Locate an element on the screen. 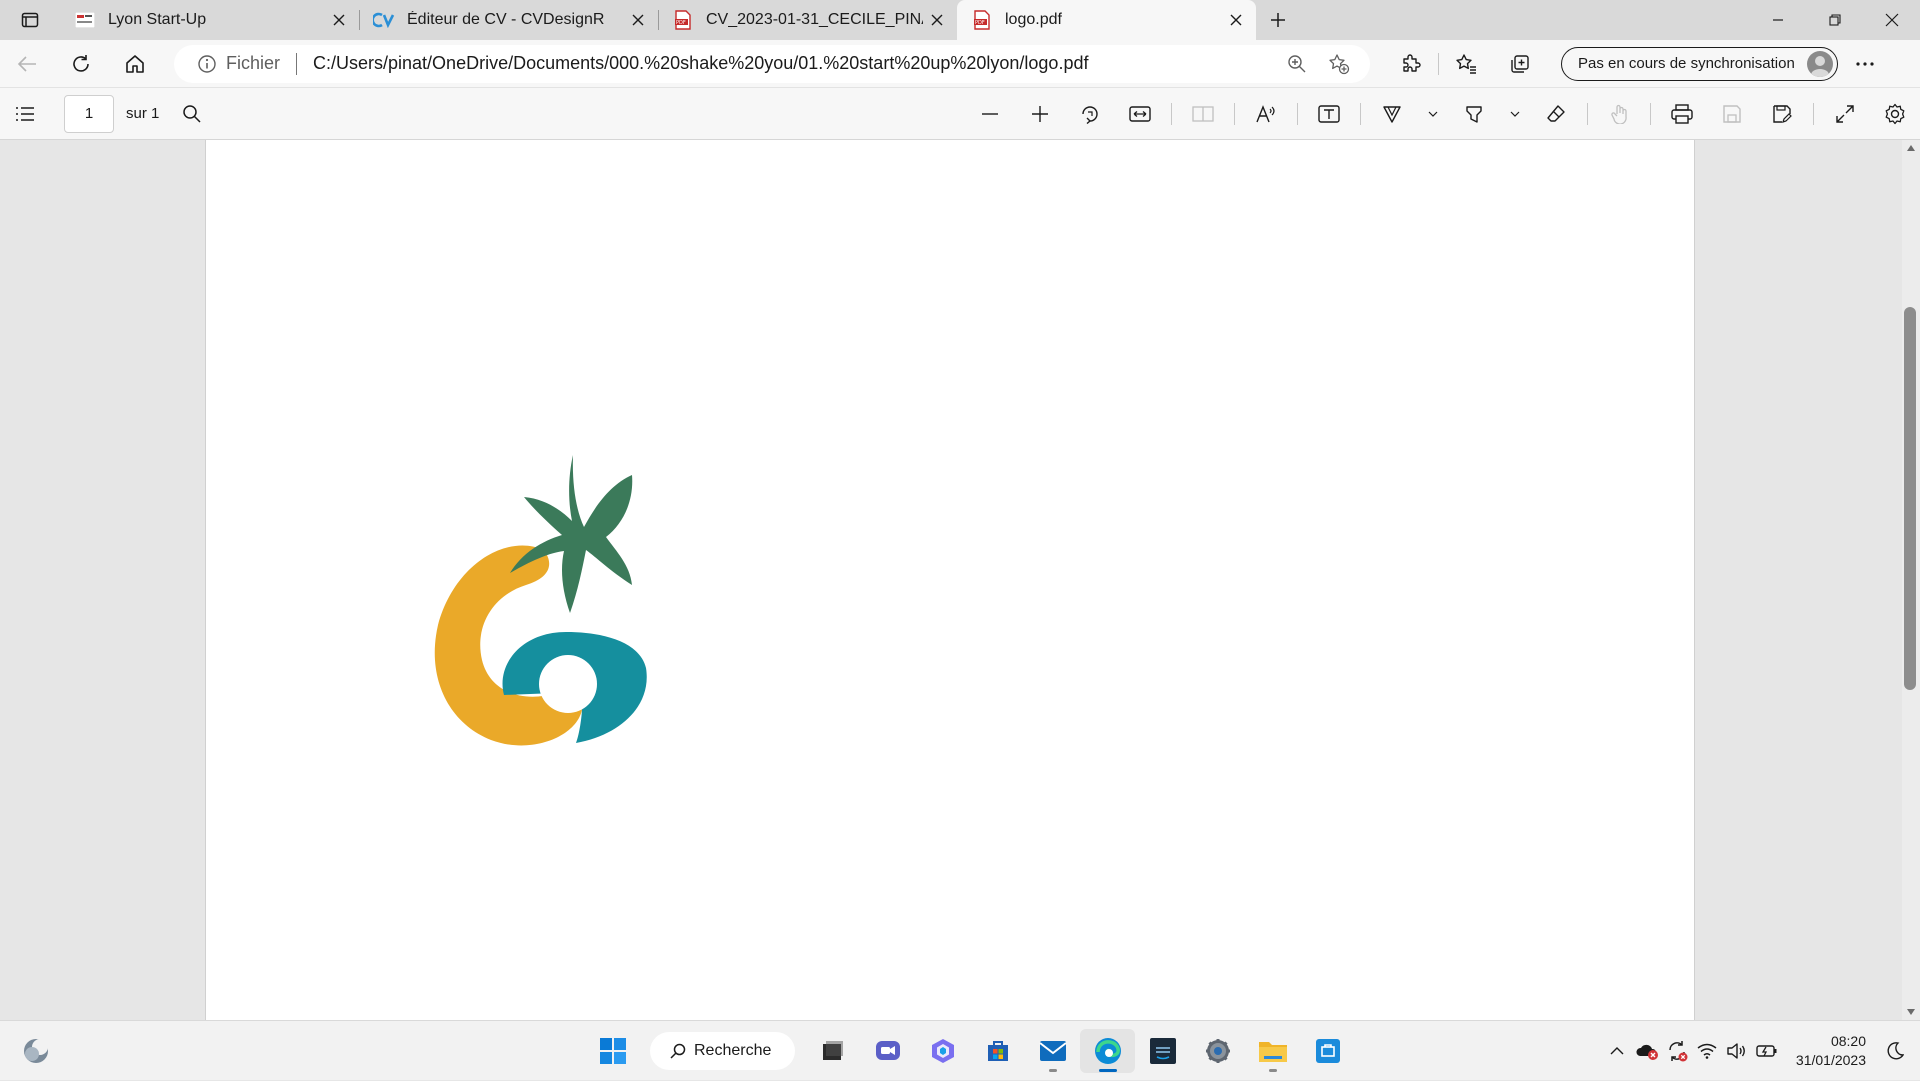 This screenshot has width=1920, height=1081. sync-status-button is located at coordinates (1677, 1051).